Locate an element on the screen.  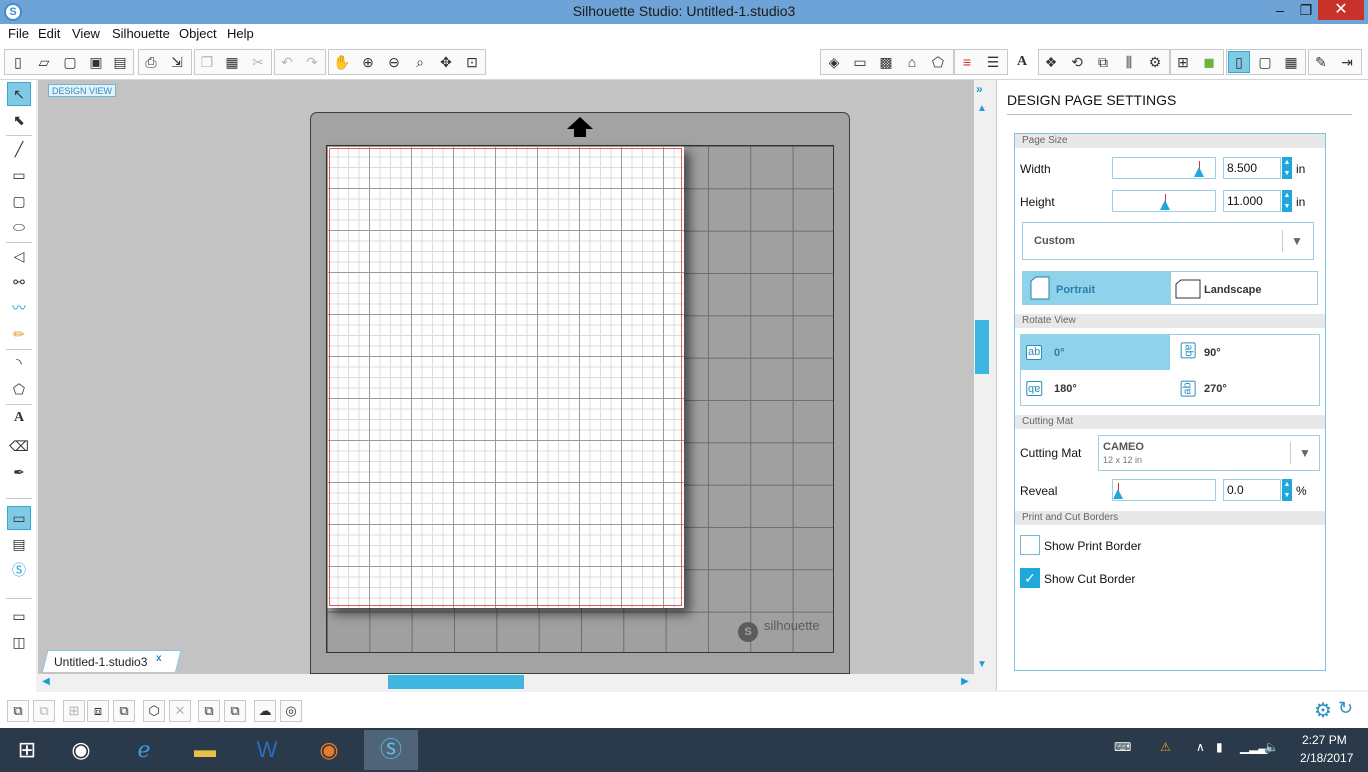
document-tab-close-icon: x is located at coordinates (159, 658).